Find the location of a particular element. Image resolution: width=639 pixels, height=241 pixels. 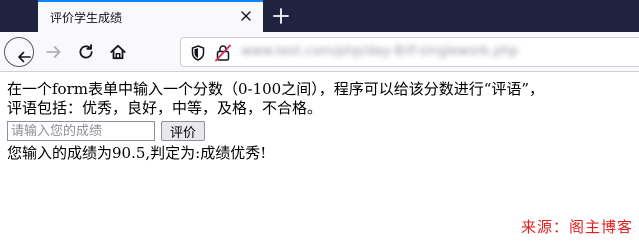

home-button is located at coordinates (118, 52).